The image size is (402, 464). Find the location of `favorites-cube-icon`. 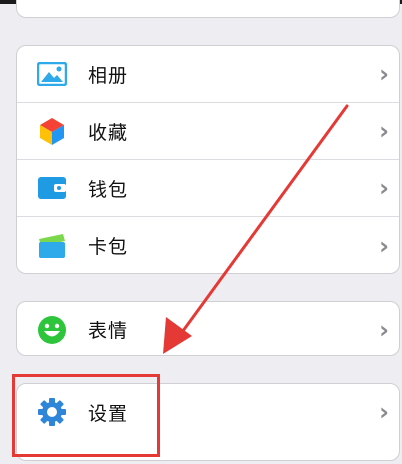

favorites-cube-icon is located at coordinates (52, 131).